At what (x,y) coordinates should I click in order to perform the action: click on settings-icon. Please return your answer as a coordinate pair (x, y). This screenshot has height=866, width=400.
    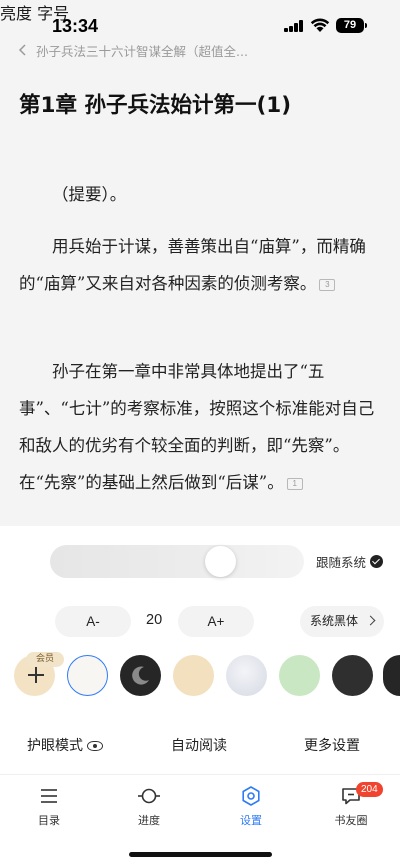
    Looking at the image, I should click on (251, 796).